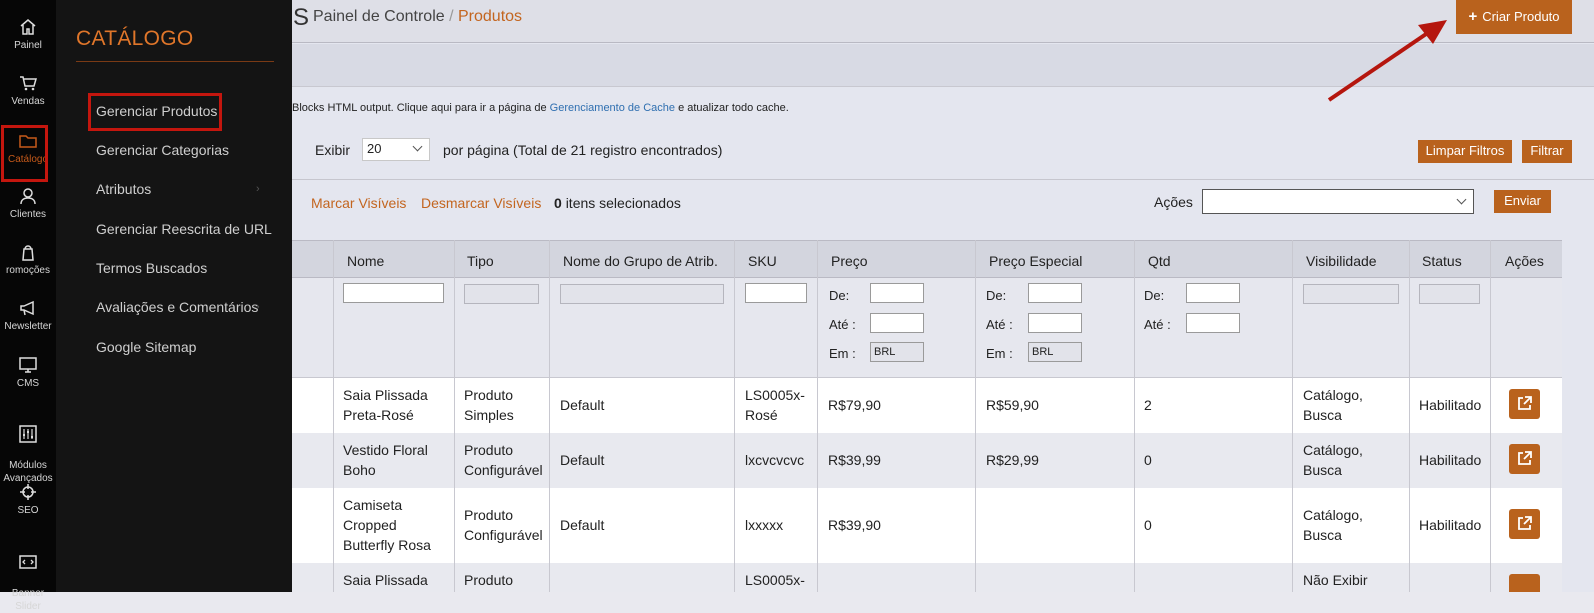 The image size is (1594, 613). Describe the element at coordinates (1173, 202) in the screenshot. I see `actions-label: Ações` at that location.